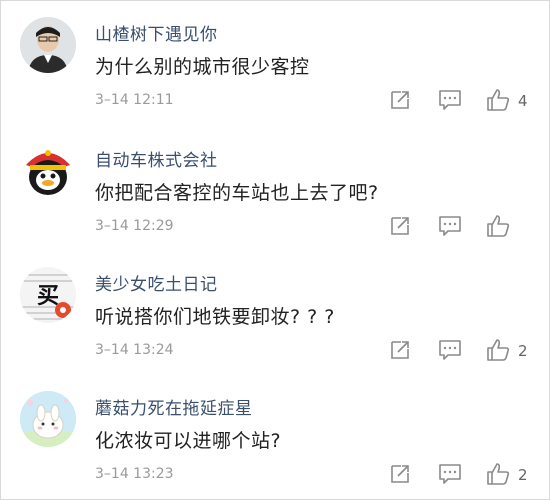 This screenshot has width=550, height=500. I want to click on like-count: 4, so click(523, 101).